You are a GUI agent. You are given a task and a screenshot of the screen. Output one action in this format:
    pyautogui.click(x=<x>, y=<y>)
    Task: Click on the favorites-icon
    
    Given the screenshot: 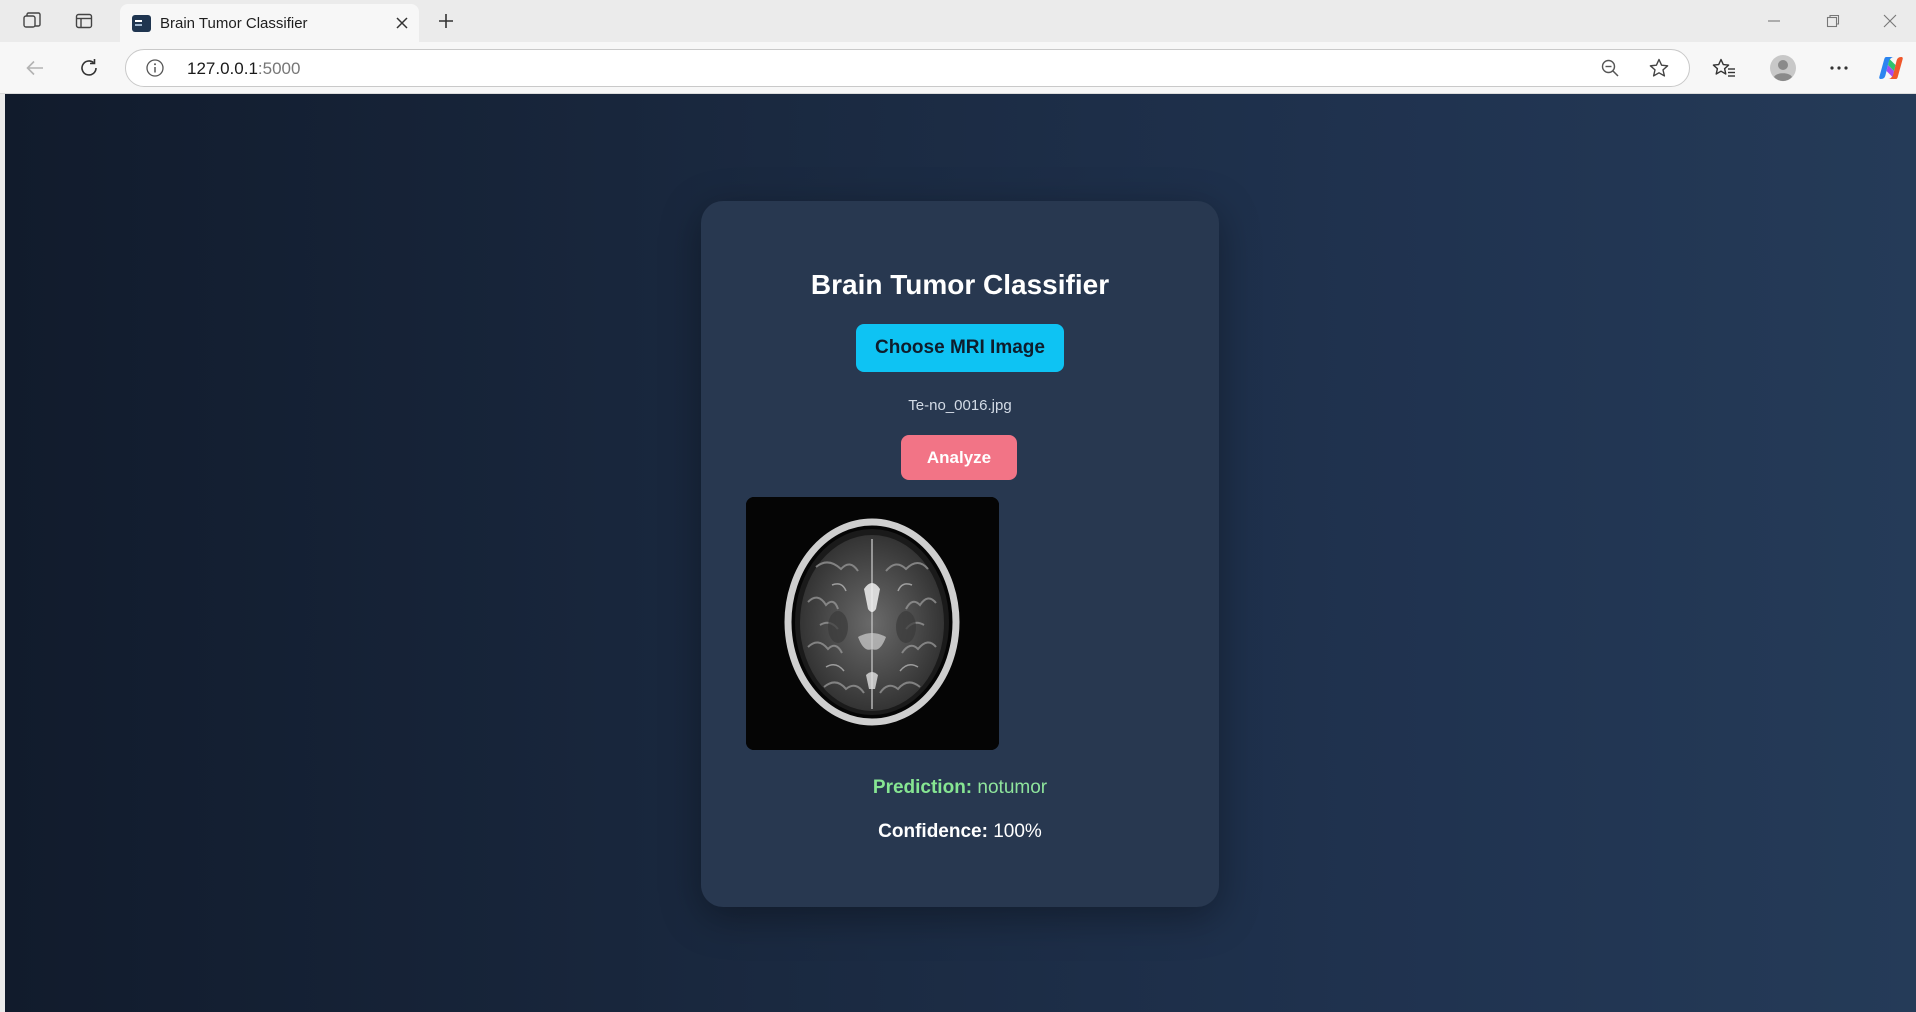 What is the action you would take?
    pyautogui.click(x=1724, y=68)
    